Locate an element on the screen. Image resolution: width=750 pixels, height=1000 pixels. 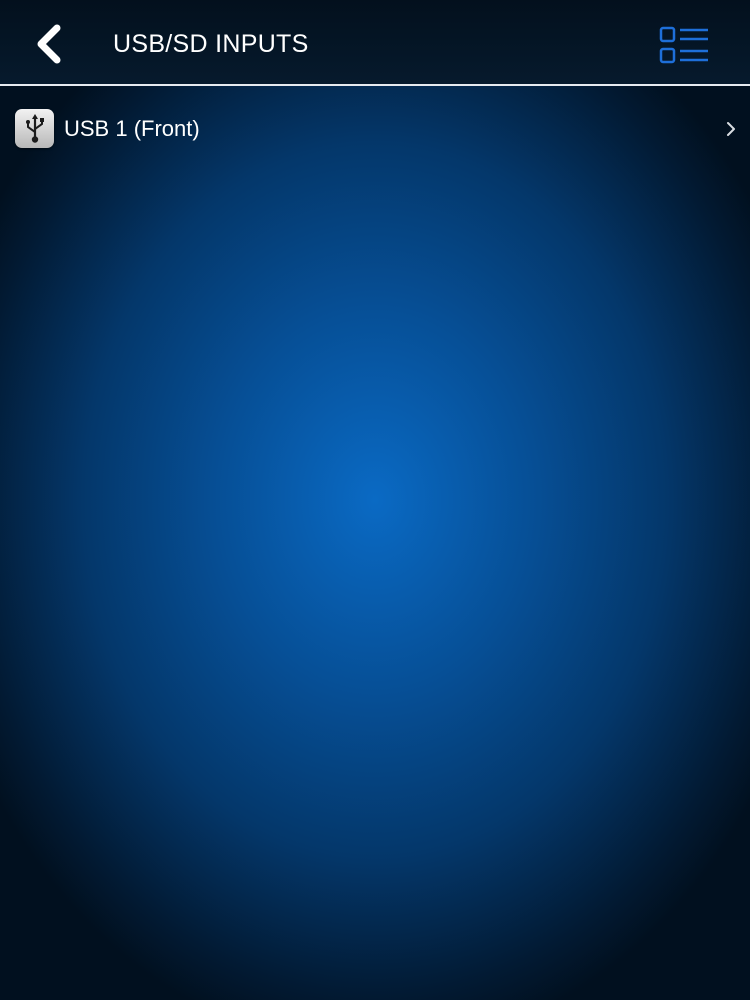
input-item-label: USB 1 (Front) is located at coordinates (132, 128).